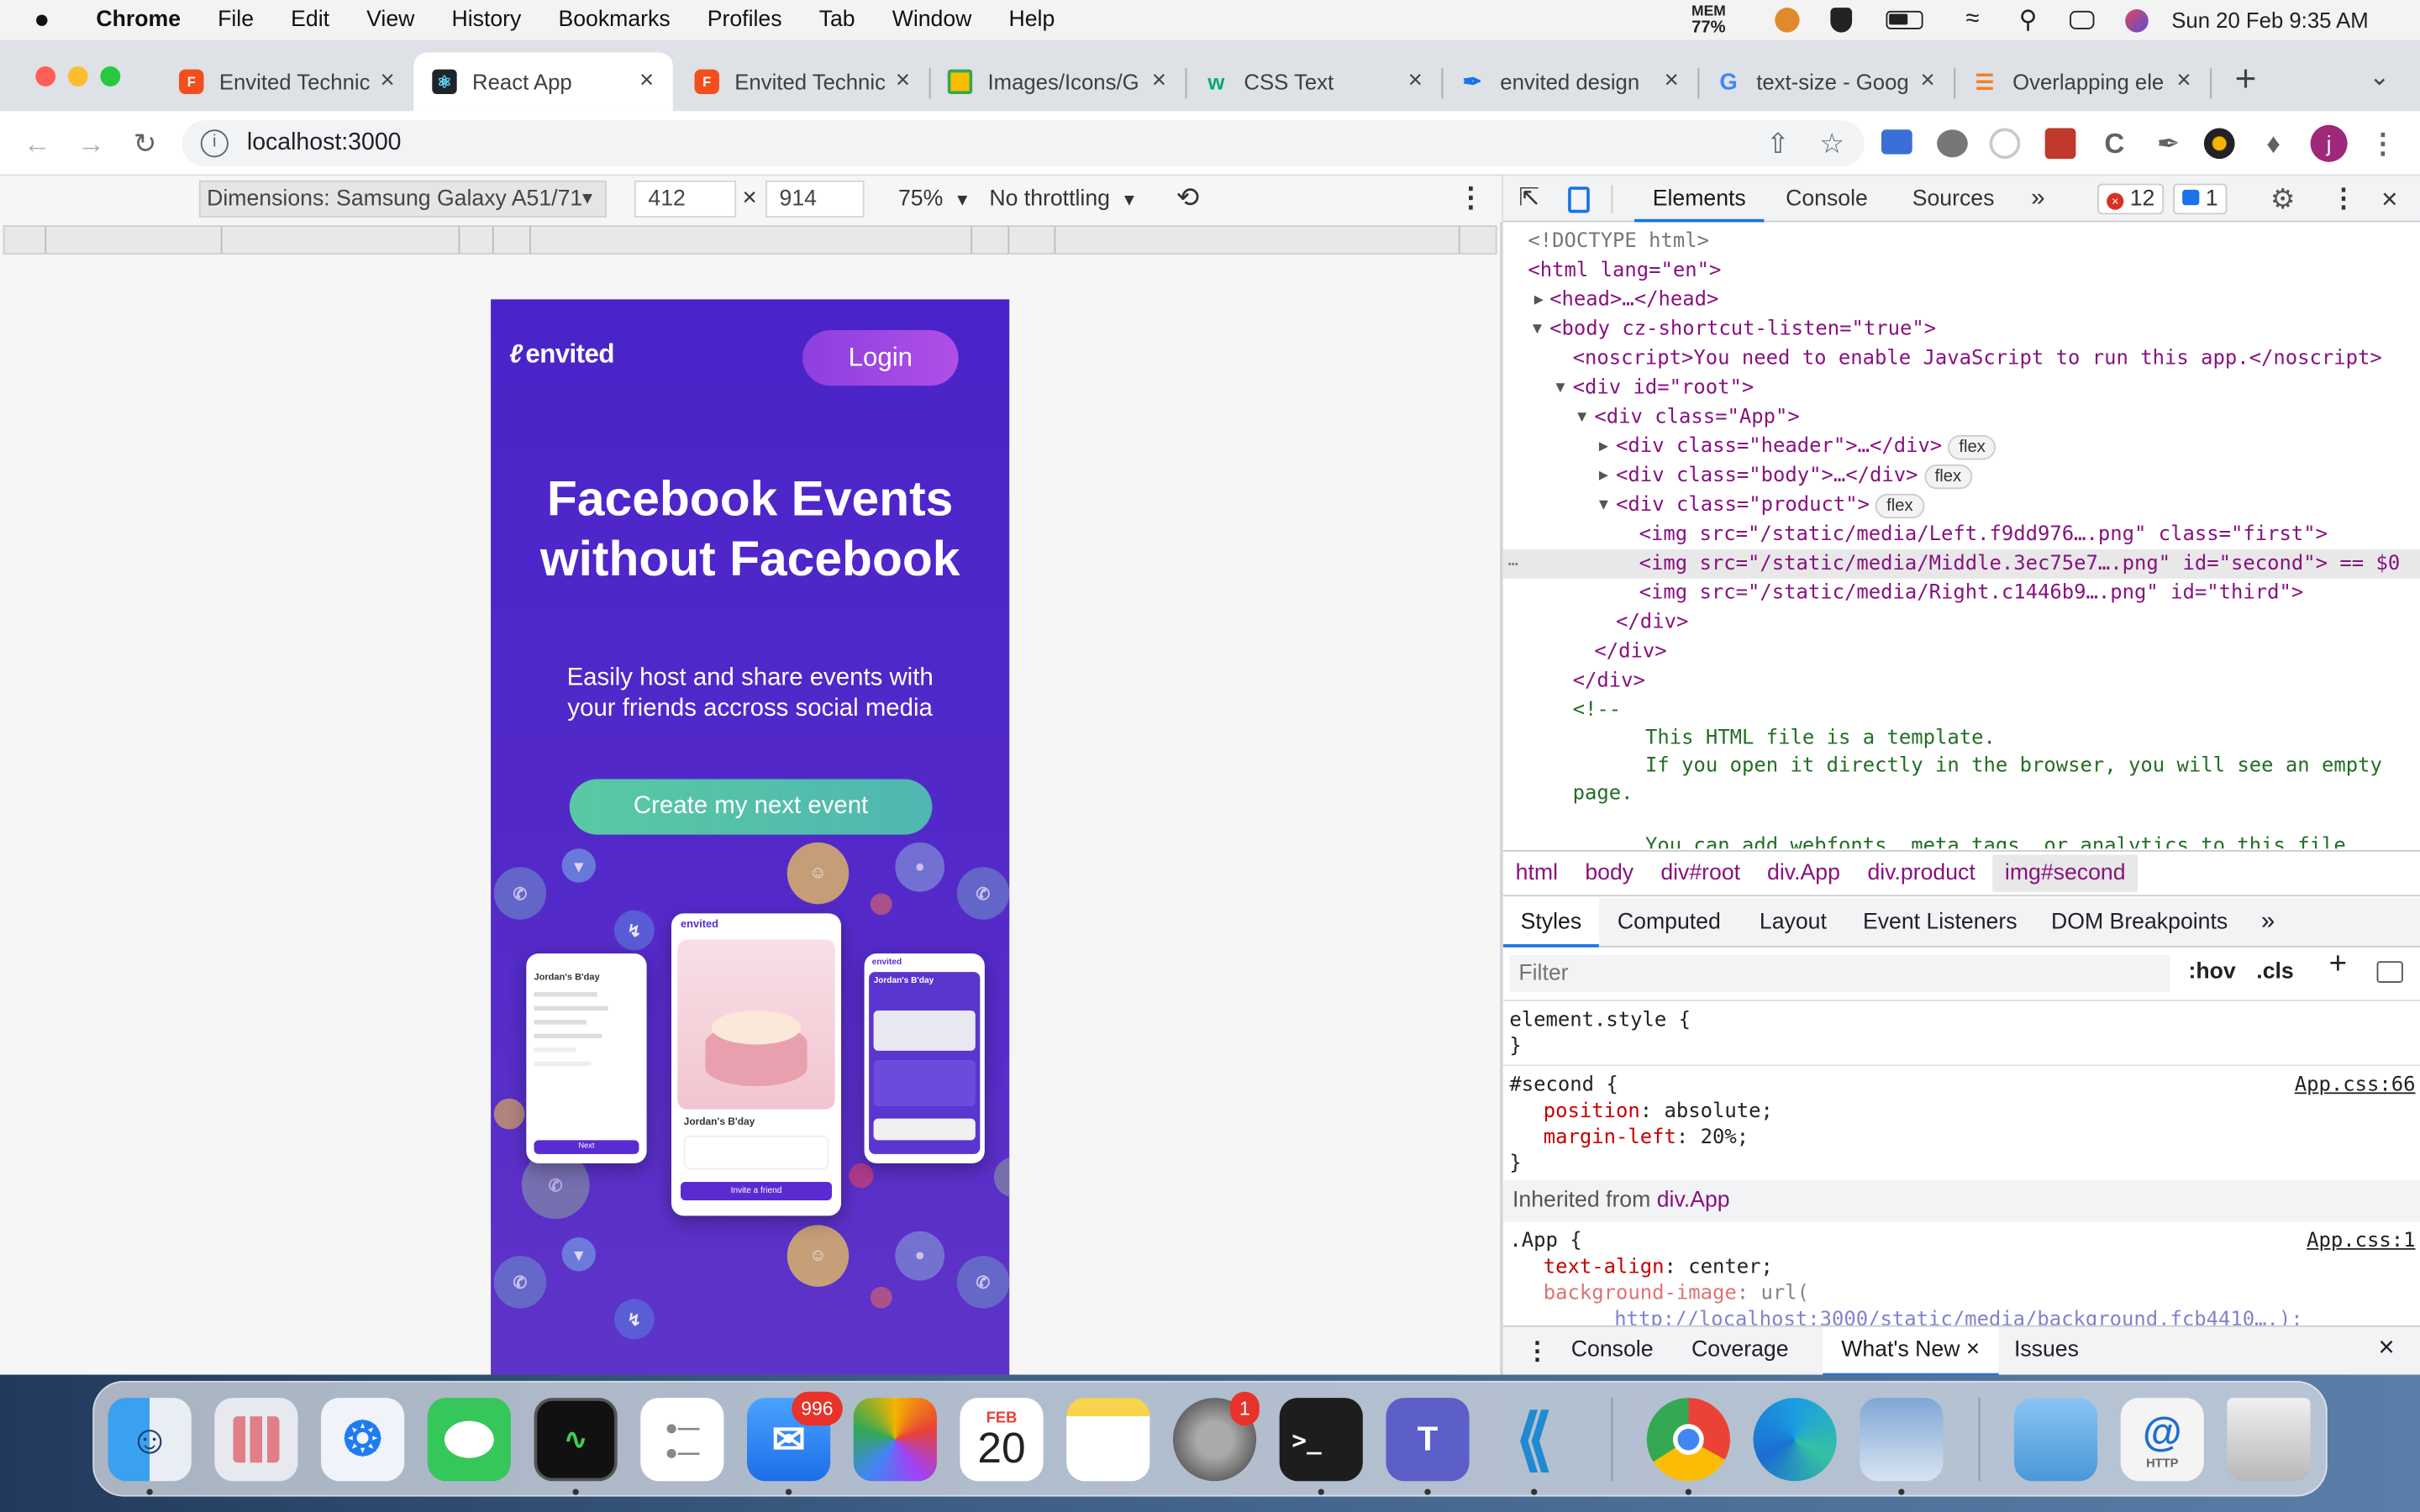 This screenshot has height=1512, width=2420. What do you see at coordinates (1563, 1086) in the screenshot?
I see `rule-selector: #second {` at bounding box center [1563, 1086].